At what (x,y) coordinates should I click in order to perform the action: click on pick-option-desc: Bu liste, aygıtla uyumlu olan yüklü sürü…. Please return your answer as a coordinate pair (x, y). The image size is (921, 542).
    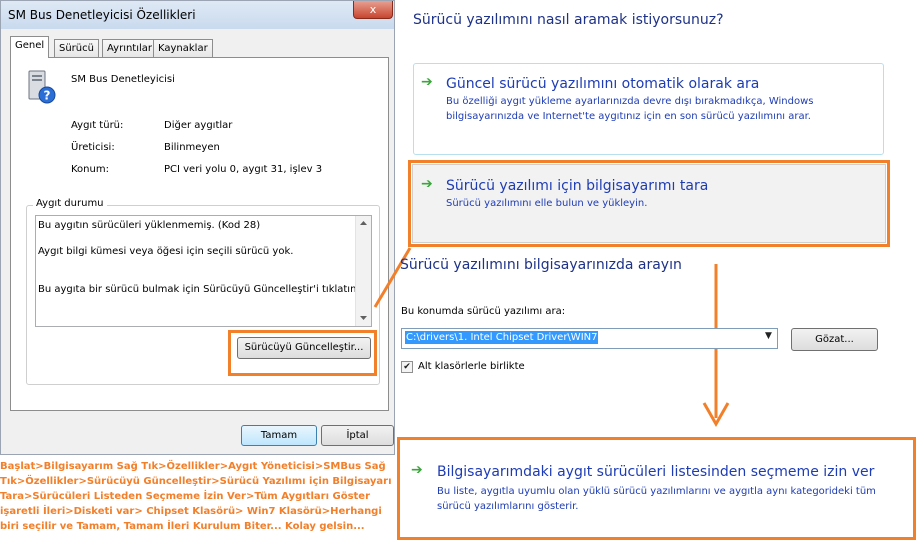
    Looking at the image, I should click on (656, 491).